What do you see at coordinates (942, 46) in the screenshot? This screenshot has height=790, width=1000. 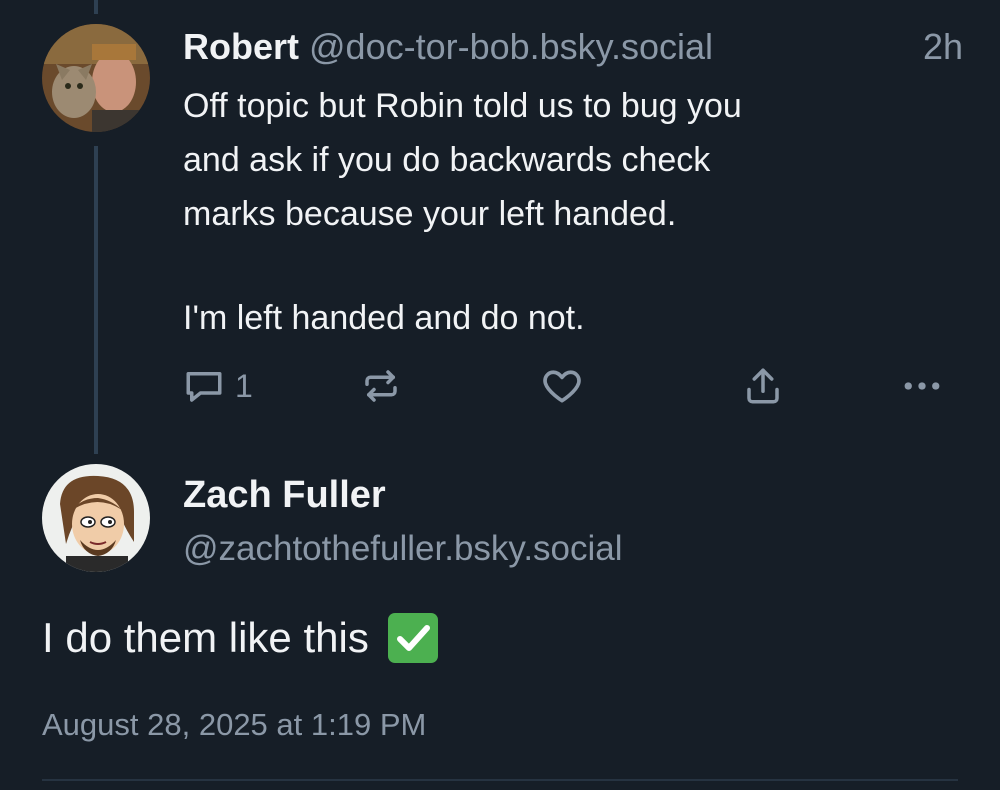 I see `reply-time-ago: 2h` at bounding box center [942, 46].